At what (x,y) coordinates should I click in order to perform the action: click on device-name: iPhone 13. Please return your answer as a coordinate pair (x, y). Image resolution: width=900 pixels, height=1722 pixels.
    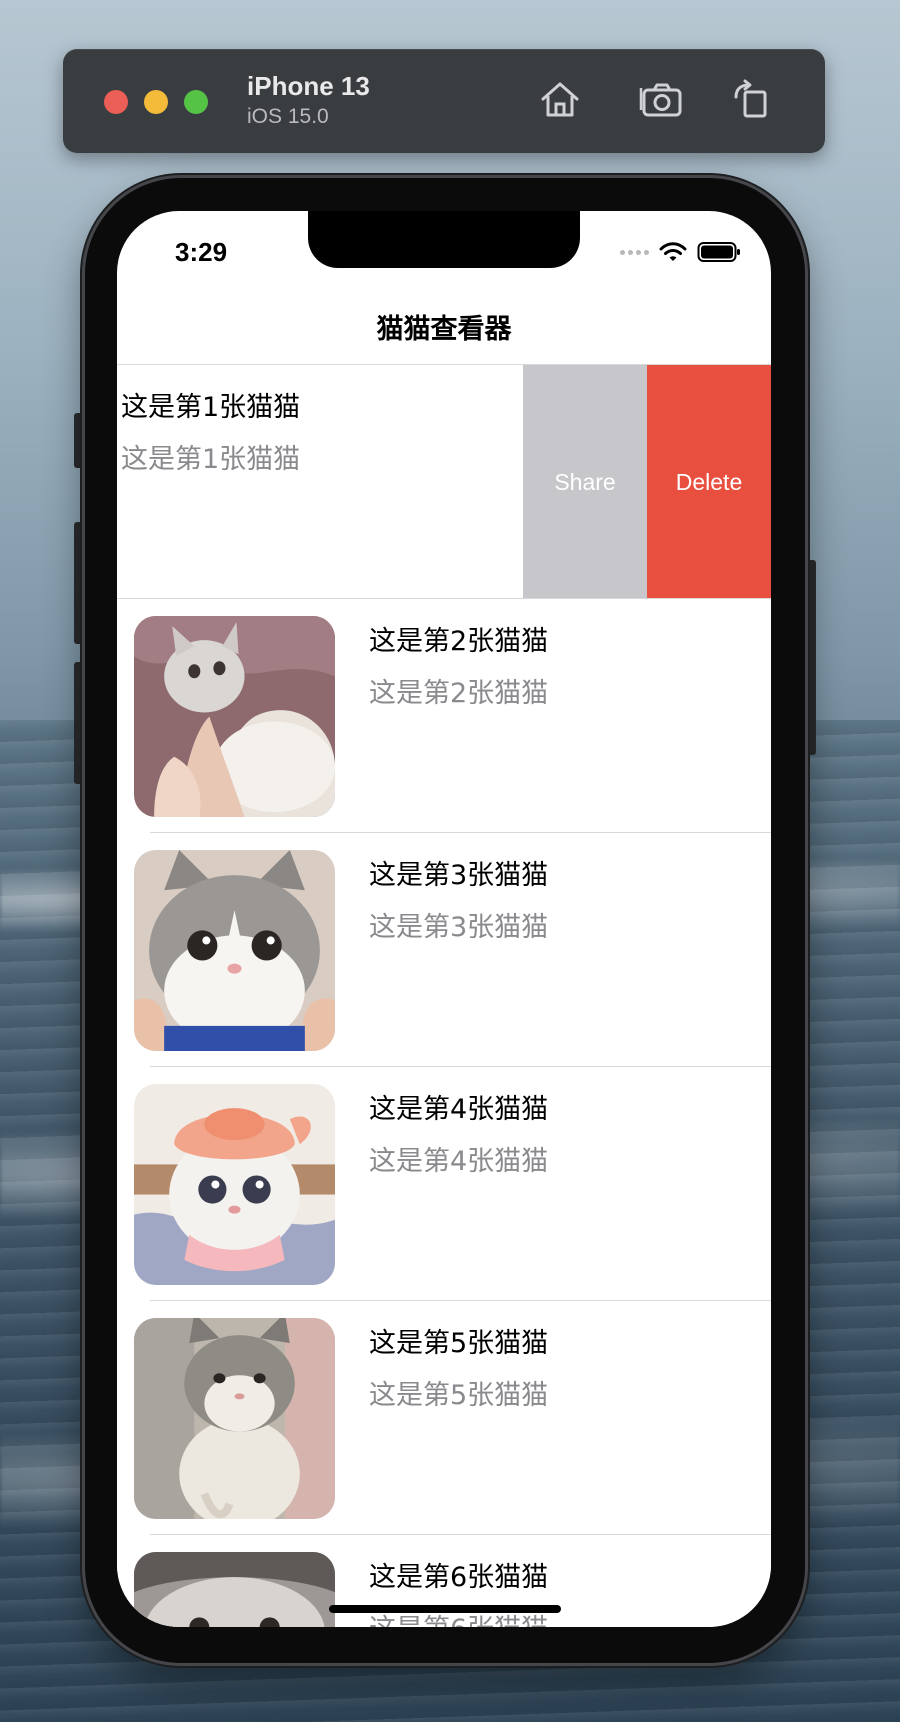
    Looking at the image, I should click on (308, 86).